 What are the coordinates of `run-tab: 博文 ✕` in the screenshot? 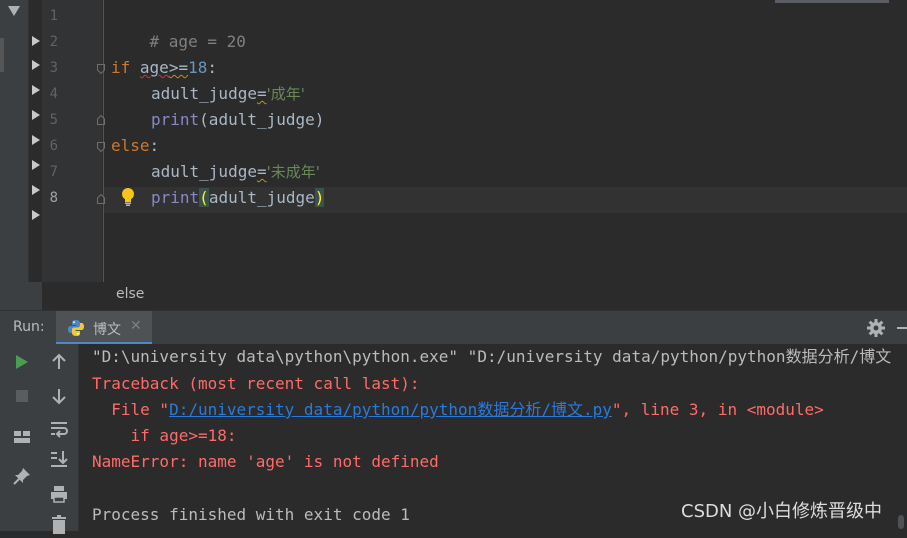 It's located at (104, 328).